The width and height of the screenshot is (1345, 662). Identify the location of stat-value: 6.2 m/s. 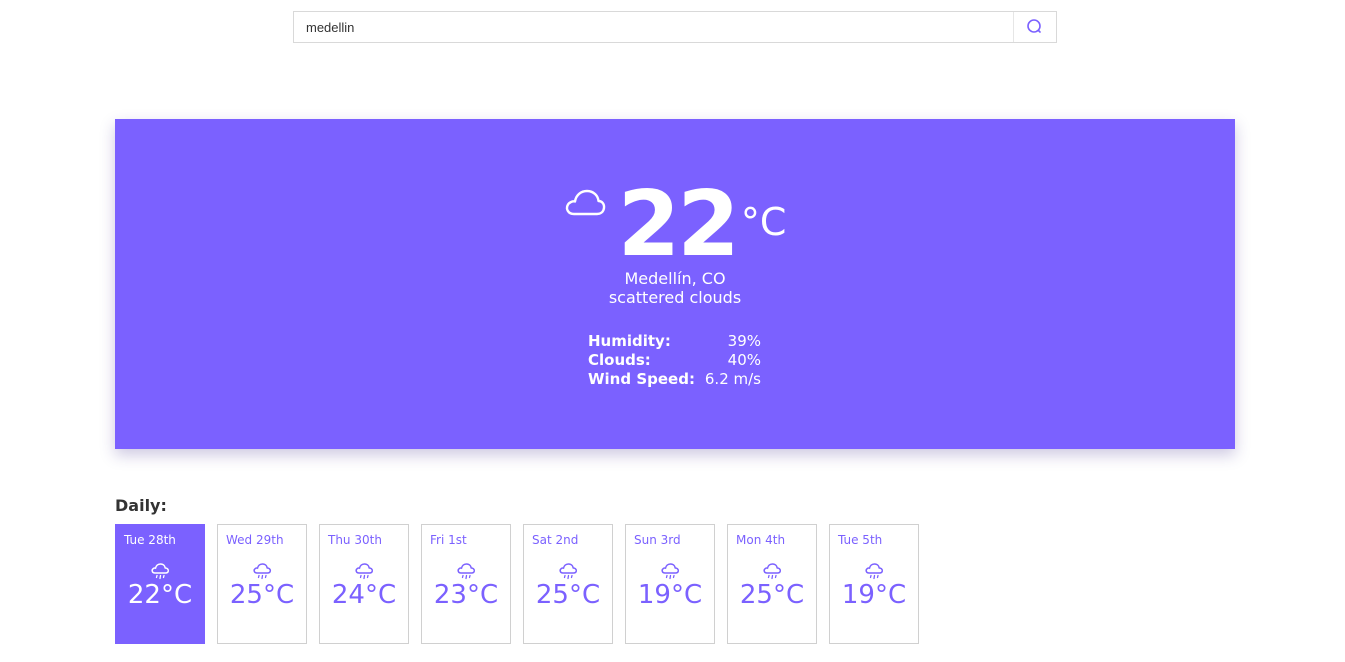
(732, 379).